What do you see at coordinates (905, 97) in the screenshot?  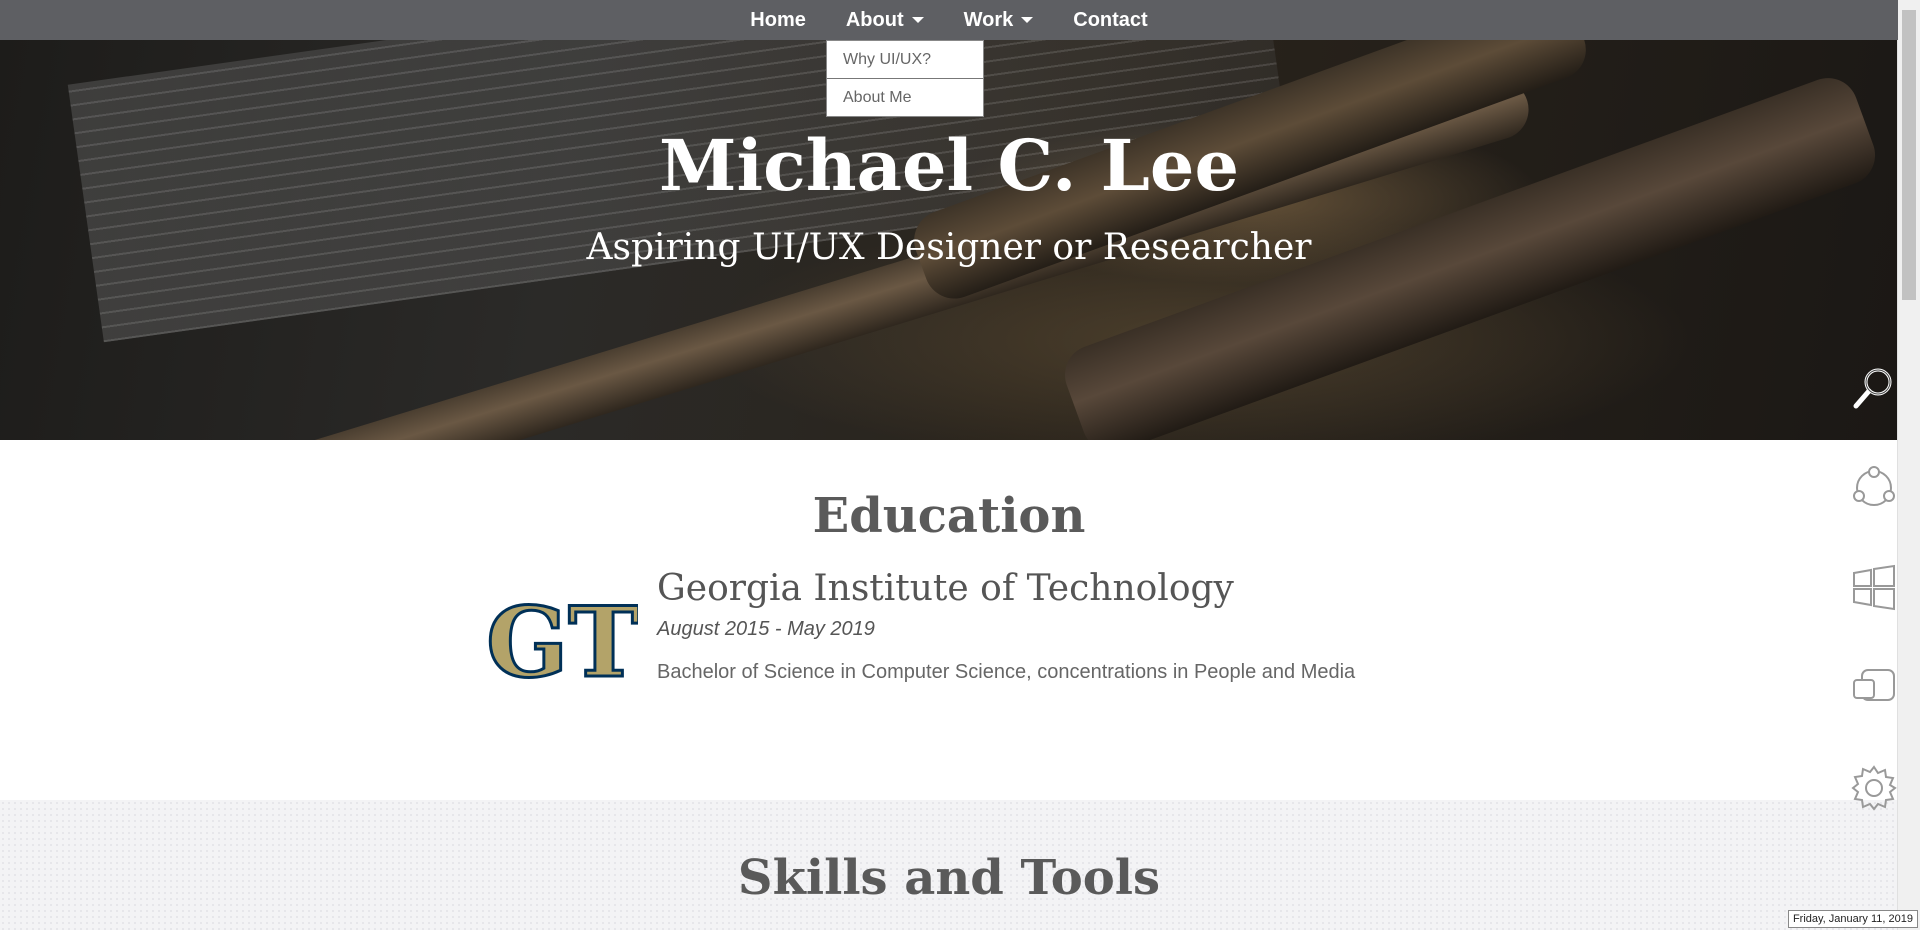 I see `dropdown-item-about-me: About Me` at bounding box center [905, 97].